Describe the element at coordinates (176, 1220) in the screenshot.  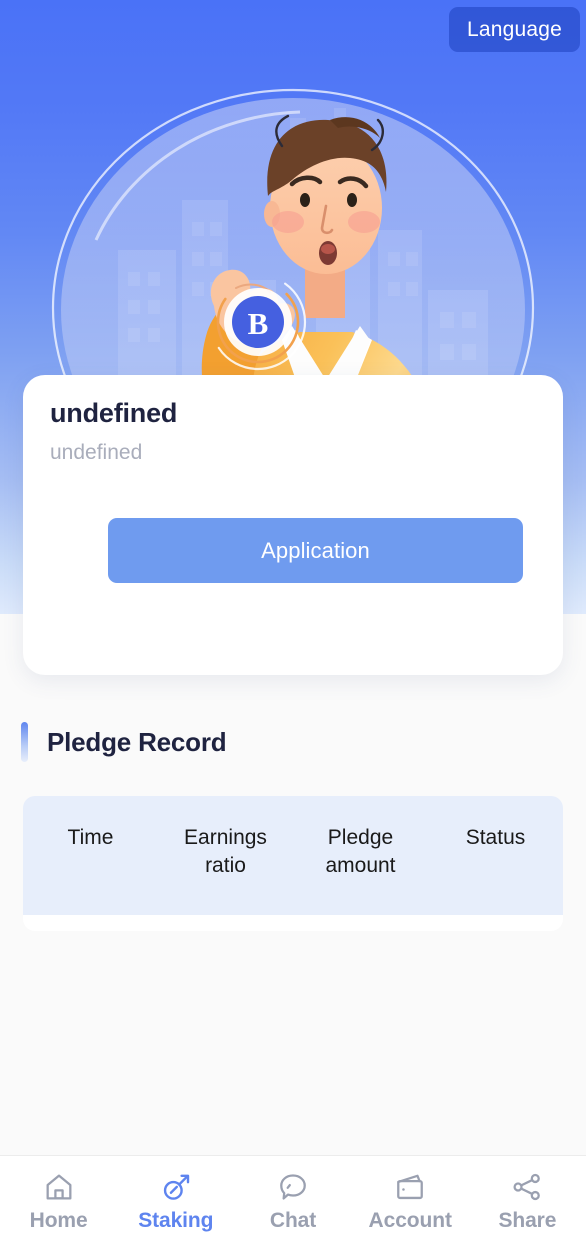
I see `tab-label-staking: Staking` at that location.